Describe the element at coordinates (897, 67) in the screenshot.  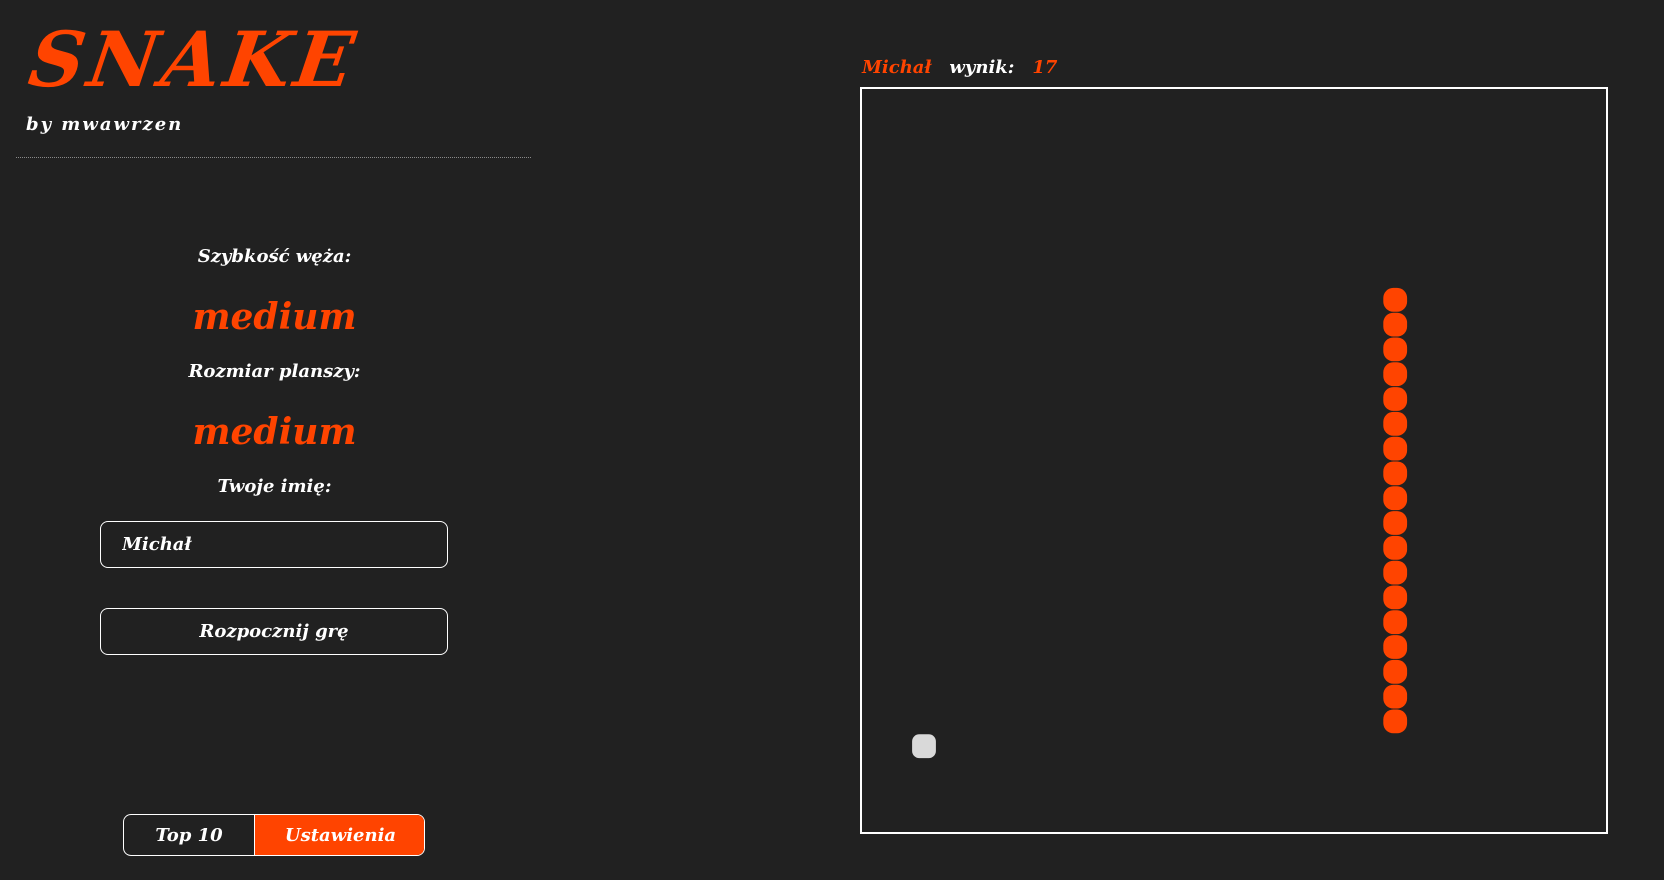
I see `score-player-name: Michał` at that location.